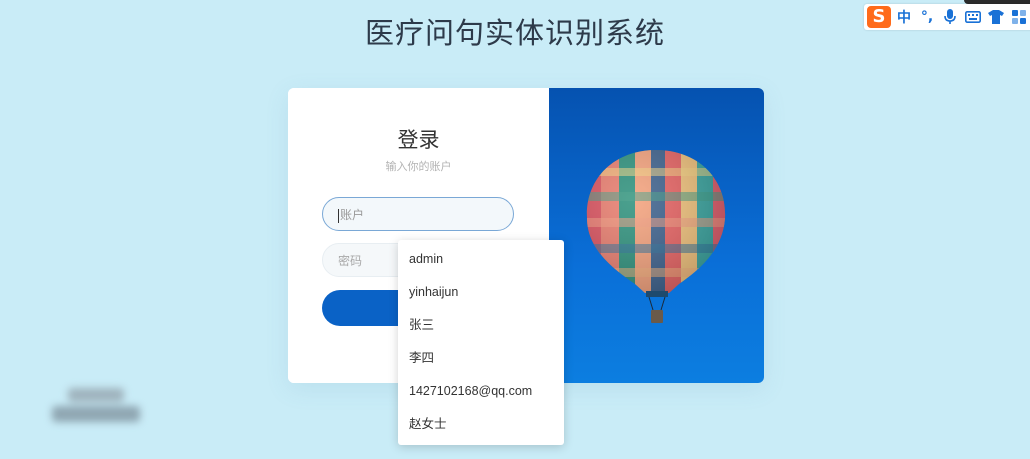 The width and height of the screenshot is (1030, 459). I want to click on login-heading: 登录, so click(418, 140).